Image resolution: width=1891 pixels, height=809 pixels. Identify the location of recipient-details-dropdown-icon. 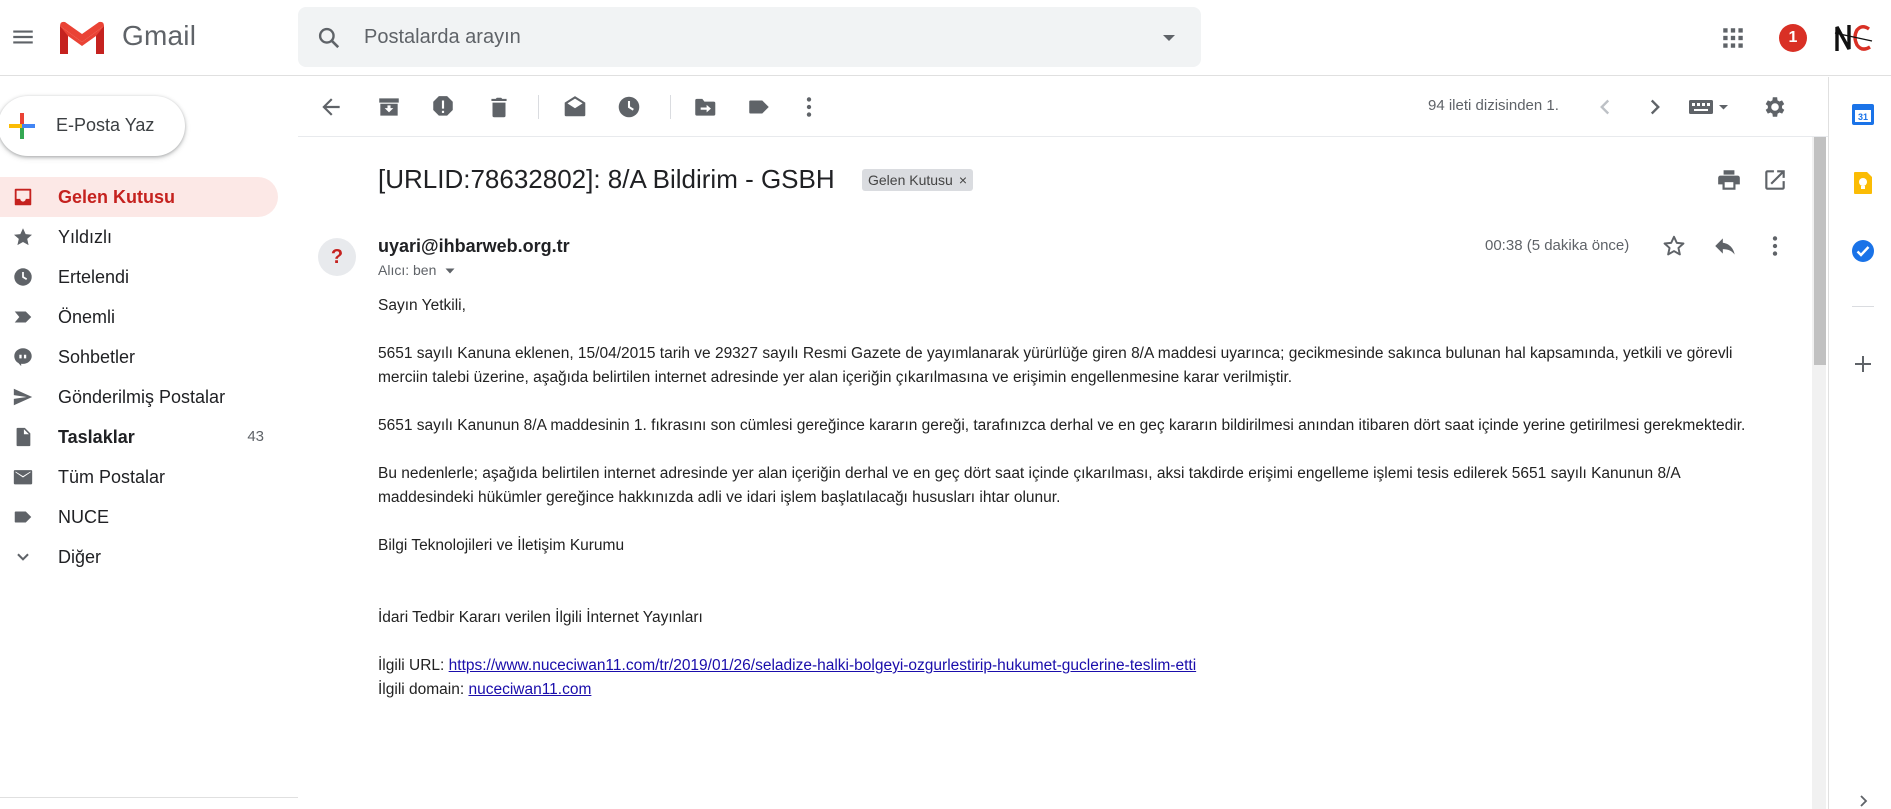
(450, 271).